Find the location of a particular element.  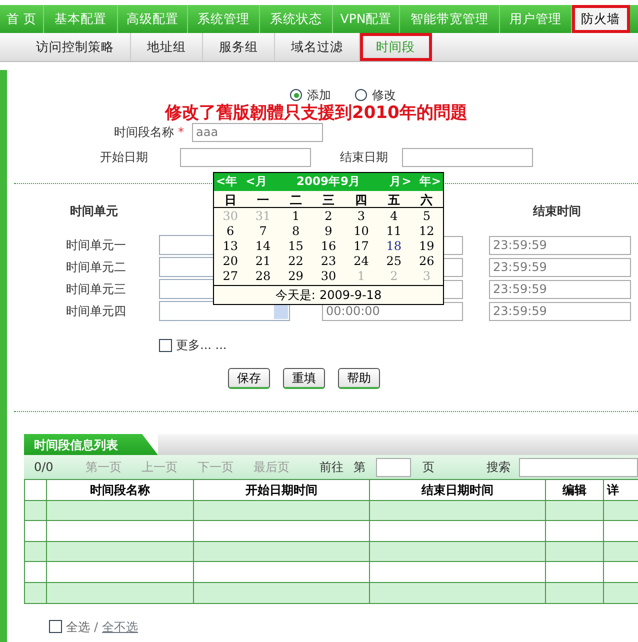

calendar-day: 22 is located at coordinates (295, 261).